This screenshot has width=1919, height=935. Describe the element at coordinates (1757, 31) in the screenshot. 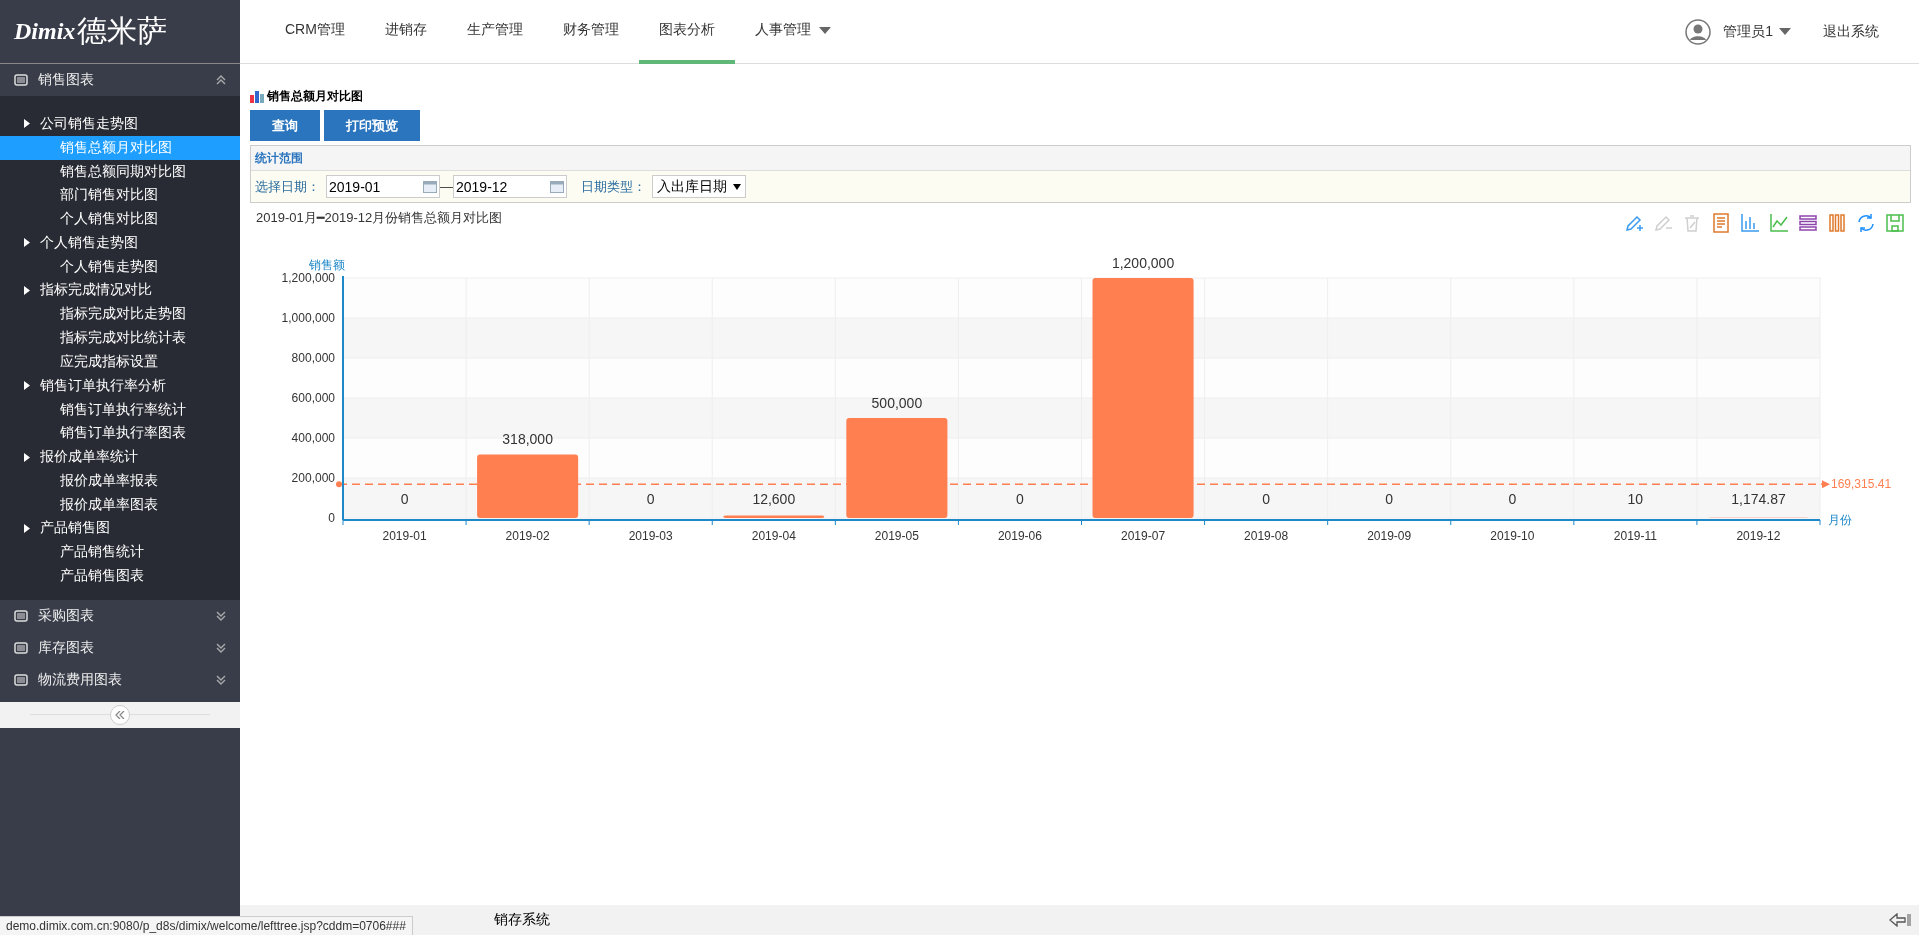

I see `user-menu: 管理员1` at that location.